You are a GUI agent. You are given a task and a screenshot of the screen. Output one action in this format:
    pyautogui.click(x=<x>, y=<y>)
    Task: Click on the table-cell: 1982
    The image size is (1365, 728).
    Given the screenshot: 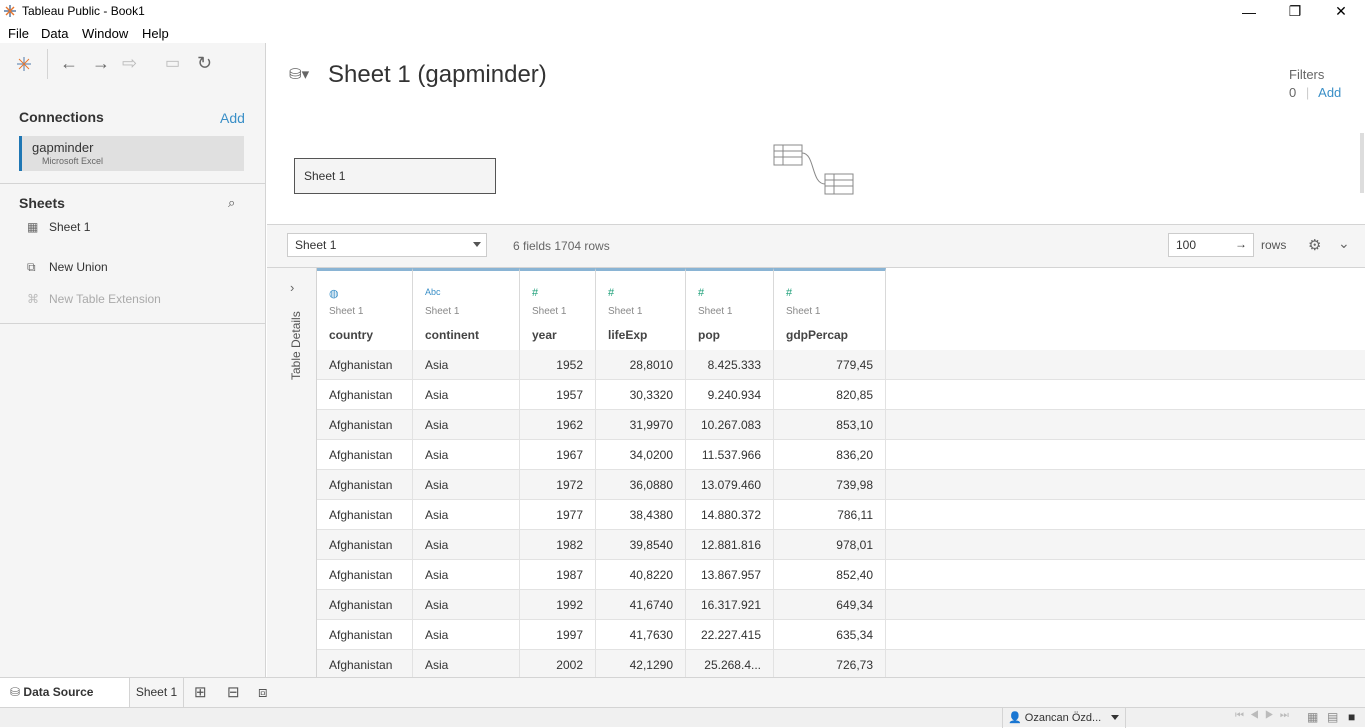 What is the action you would take?
    pyautogui.click(x=558, y=545)
    